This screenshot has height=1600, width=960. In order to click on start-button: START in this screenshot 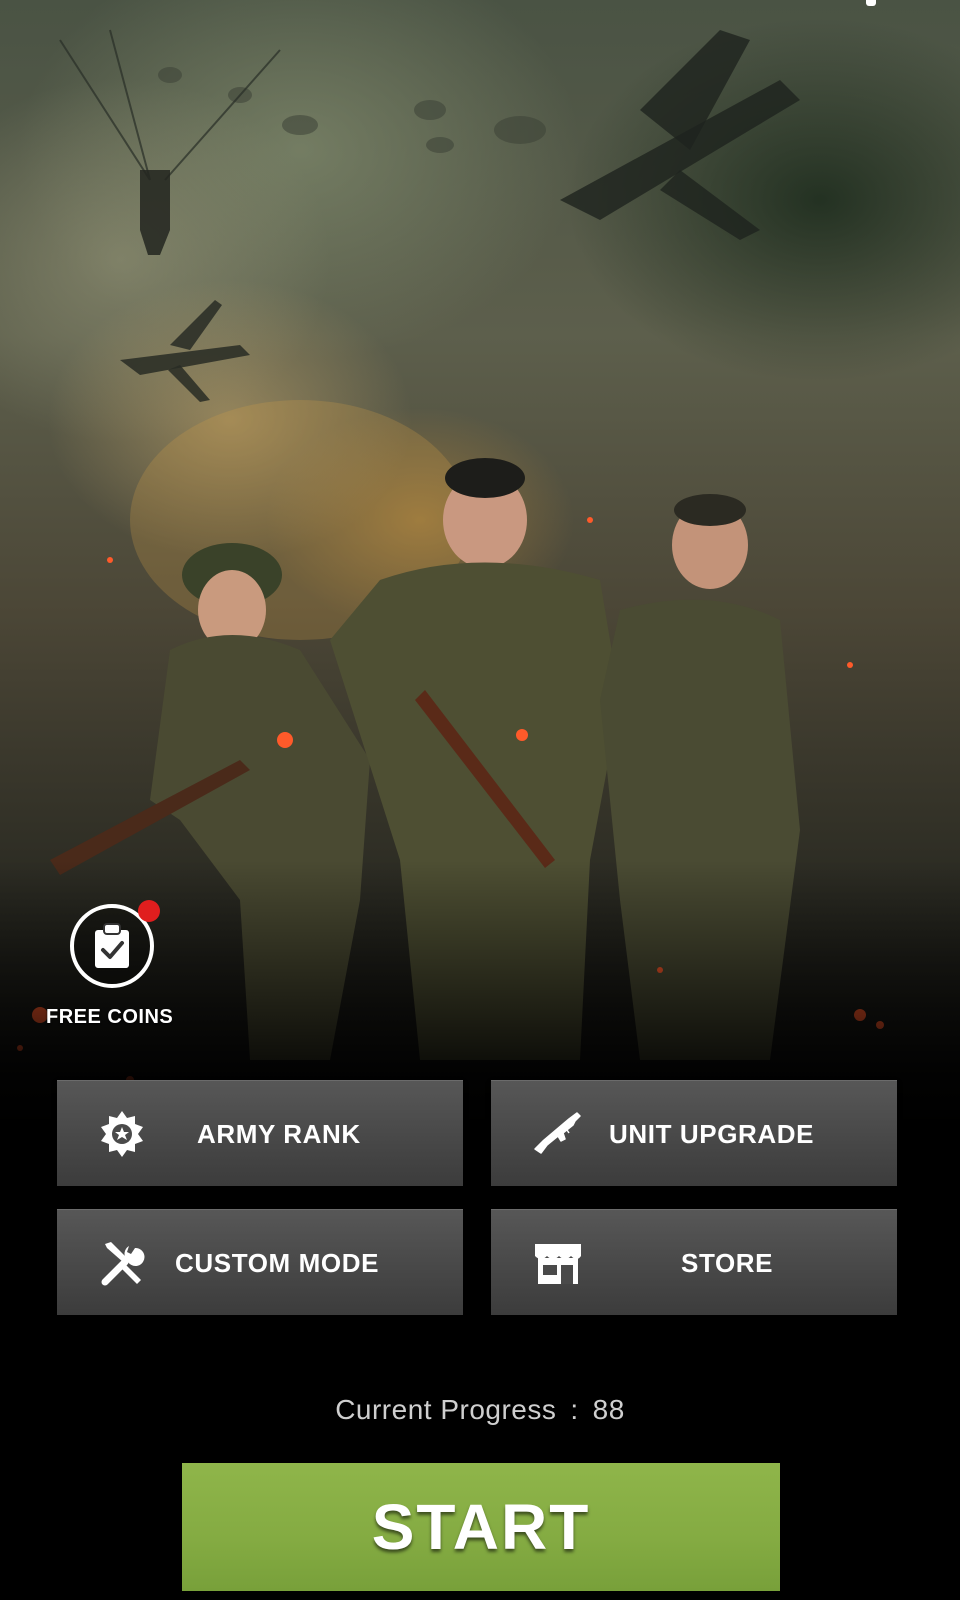, I will do `click(481, 1527)`.